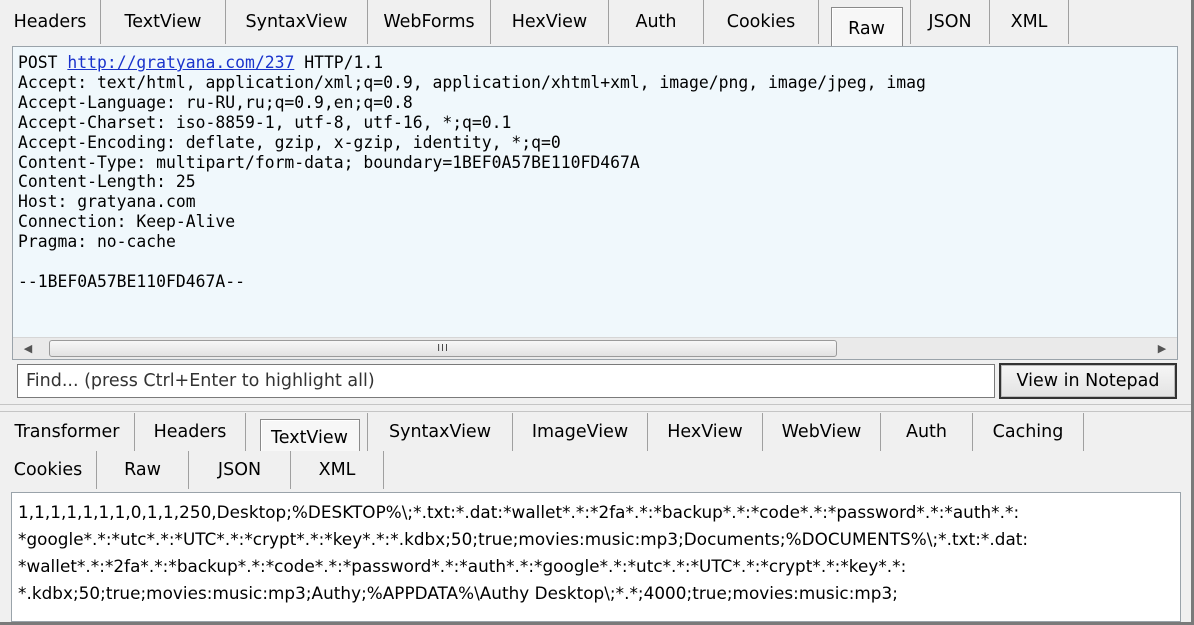  I want to click on scrollbar-grip: III, so click(443, 348).